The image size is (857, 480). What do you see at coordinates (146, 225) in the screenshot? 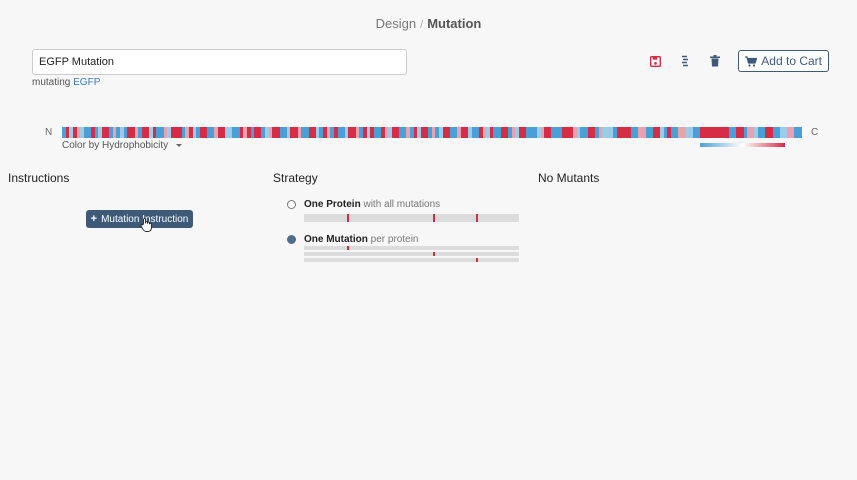
I see `hand-cursor-icon` at bounding box center [146, 225].